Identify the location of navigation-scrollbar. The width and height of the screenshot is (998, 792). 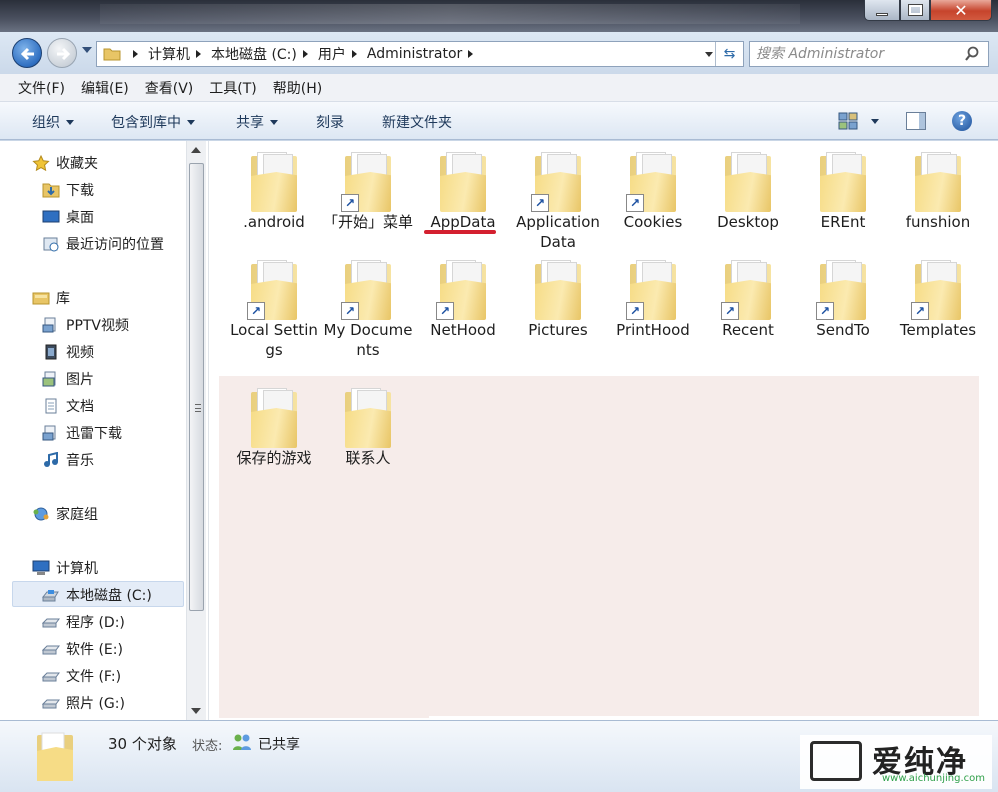
(196, 430).